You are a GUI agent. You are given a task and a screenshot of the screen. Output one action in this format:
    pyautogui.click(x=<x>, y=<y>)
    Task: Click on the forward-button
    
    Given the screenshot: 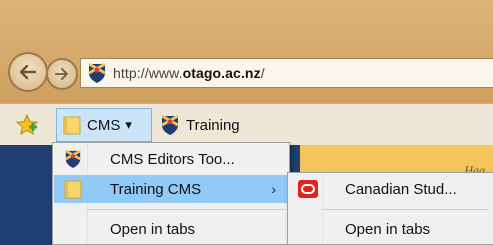 What is the action you would take?
    pyautogui.click(x=62, y=74)
    